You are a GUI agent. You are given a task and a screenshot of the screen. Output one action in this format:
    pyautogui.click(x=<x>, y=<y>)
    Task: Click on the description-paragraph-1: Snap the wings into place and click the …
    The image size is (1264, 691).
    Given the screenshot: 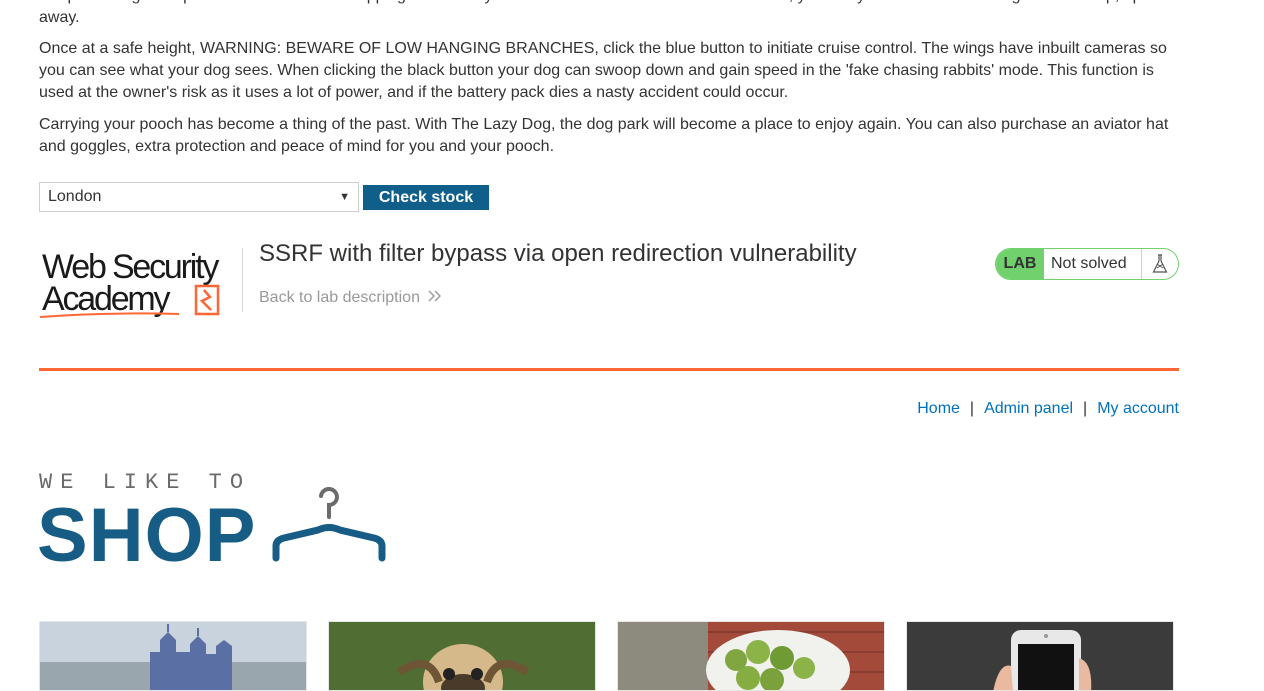 What is the action you would take?
    pyautogui.click(x=606, y=13)
    